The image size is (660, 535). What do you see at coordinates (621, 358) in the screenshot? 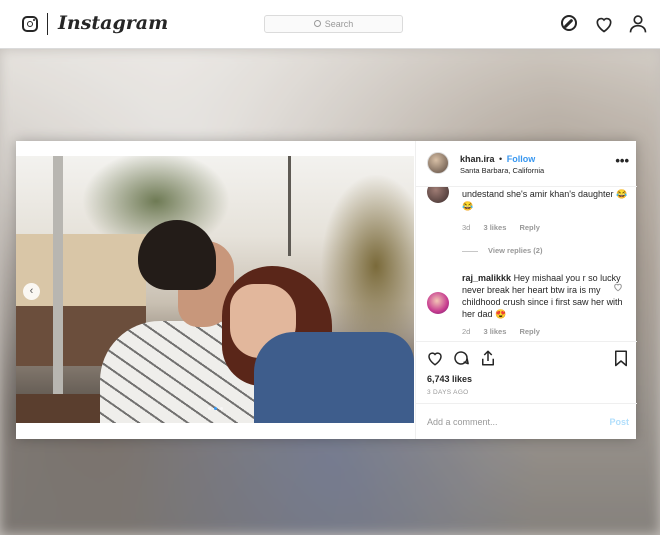
I see `save-bookmark-icon` at bounding box center [621, 358].